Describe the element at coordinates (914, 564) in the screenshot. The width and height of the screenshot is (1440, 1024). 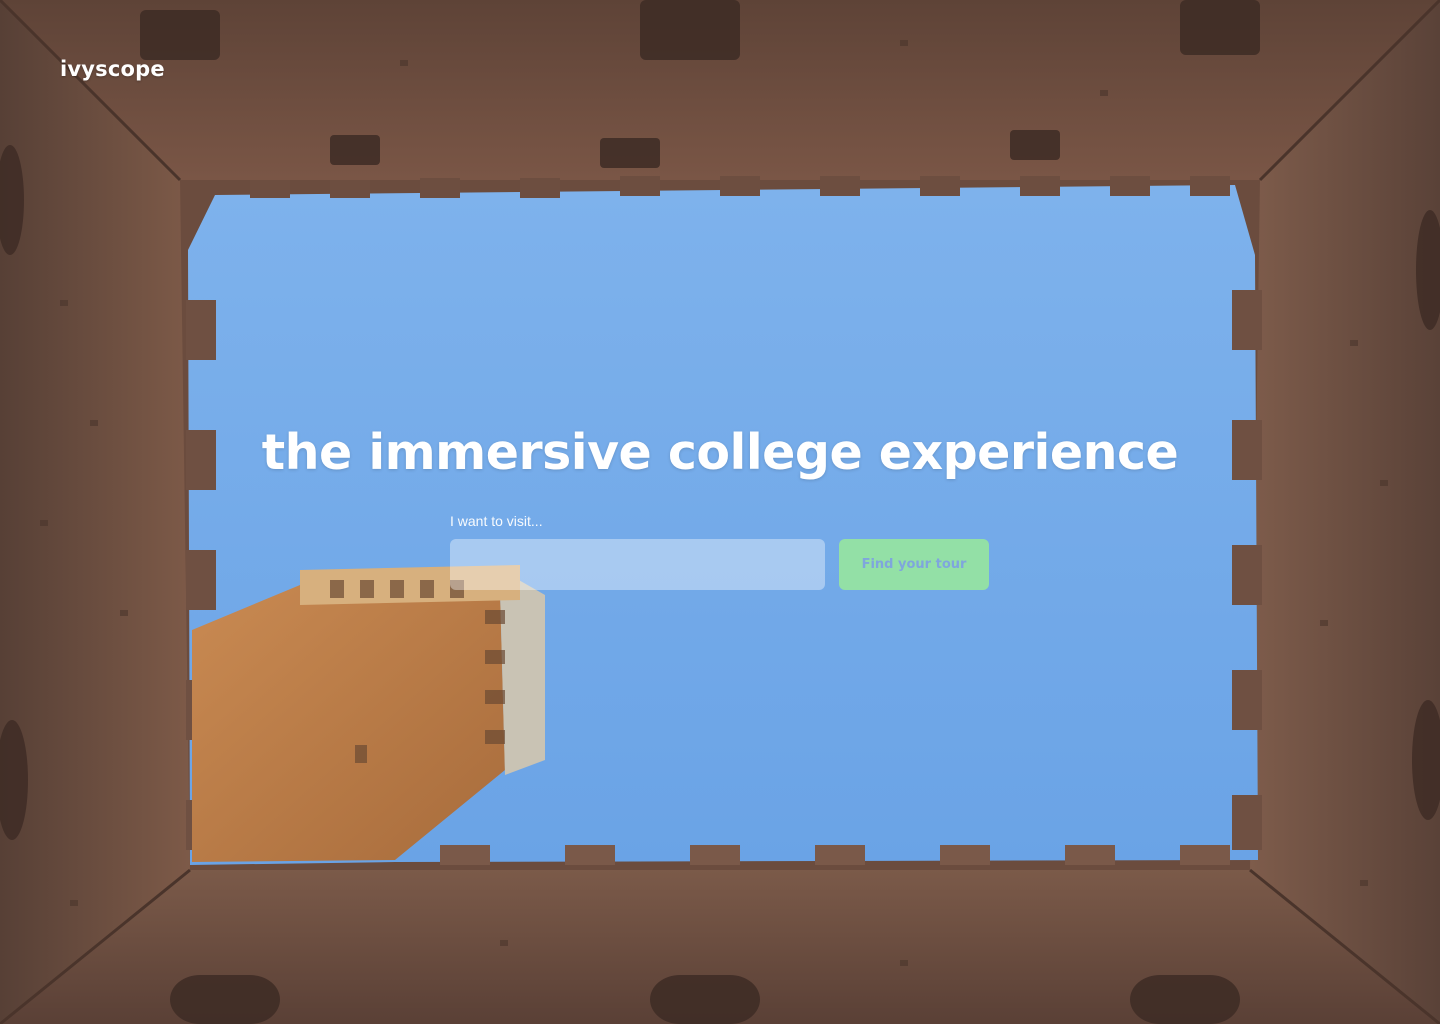
I see `find-tour-button: Find your tour` at that location.